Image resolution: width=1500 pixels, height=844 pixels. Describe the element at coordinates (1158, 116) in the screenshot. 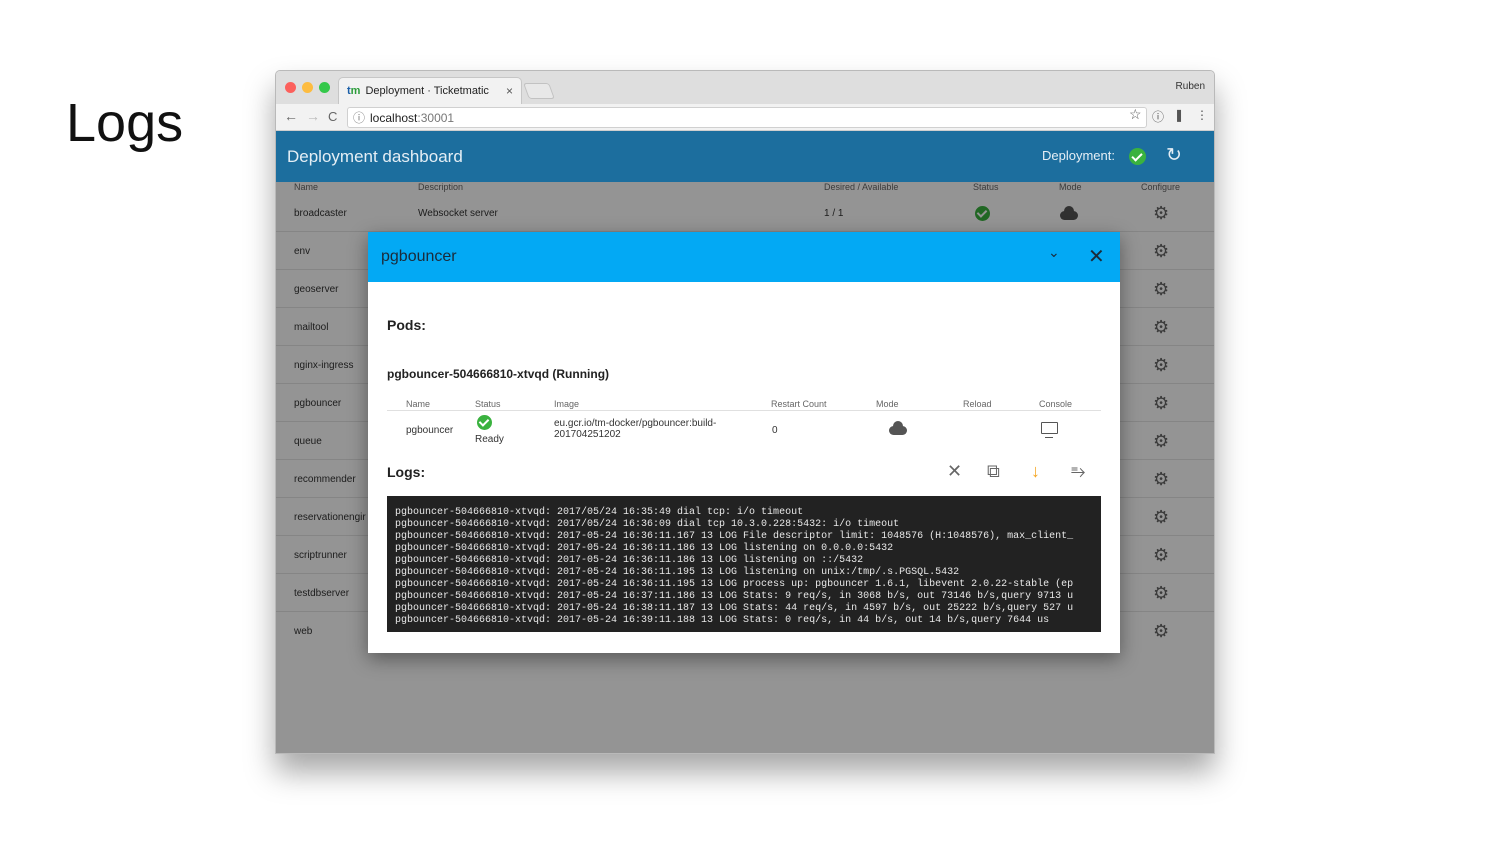

I see `extension-icon: ⓘ` at that location.